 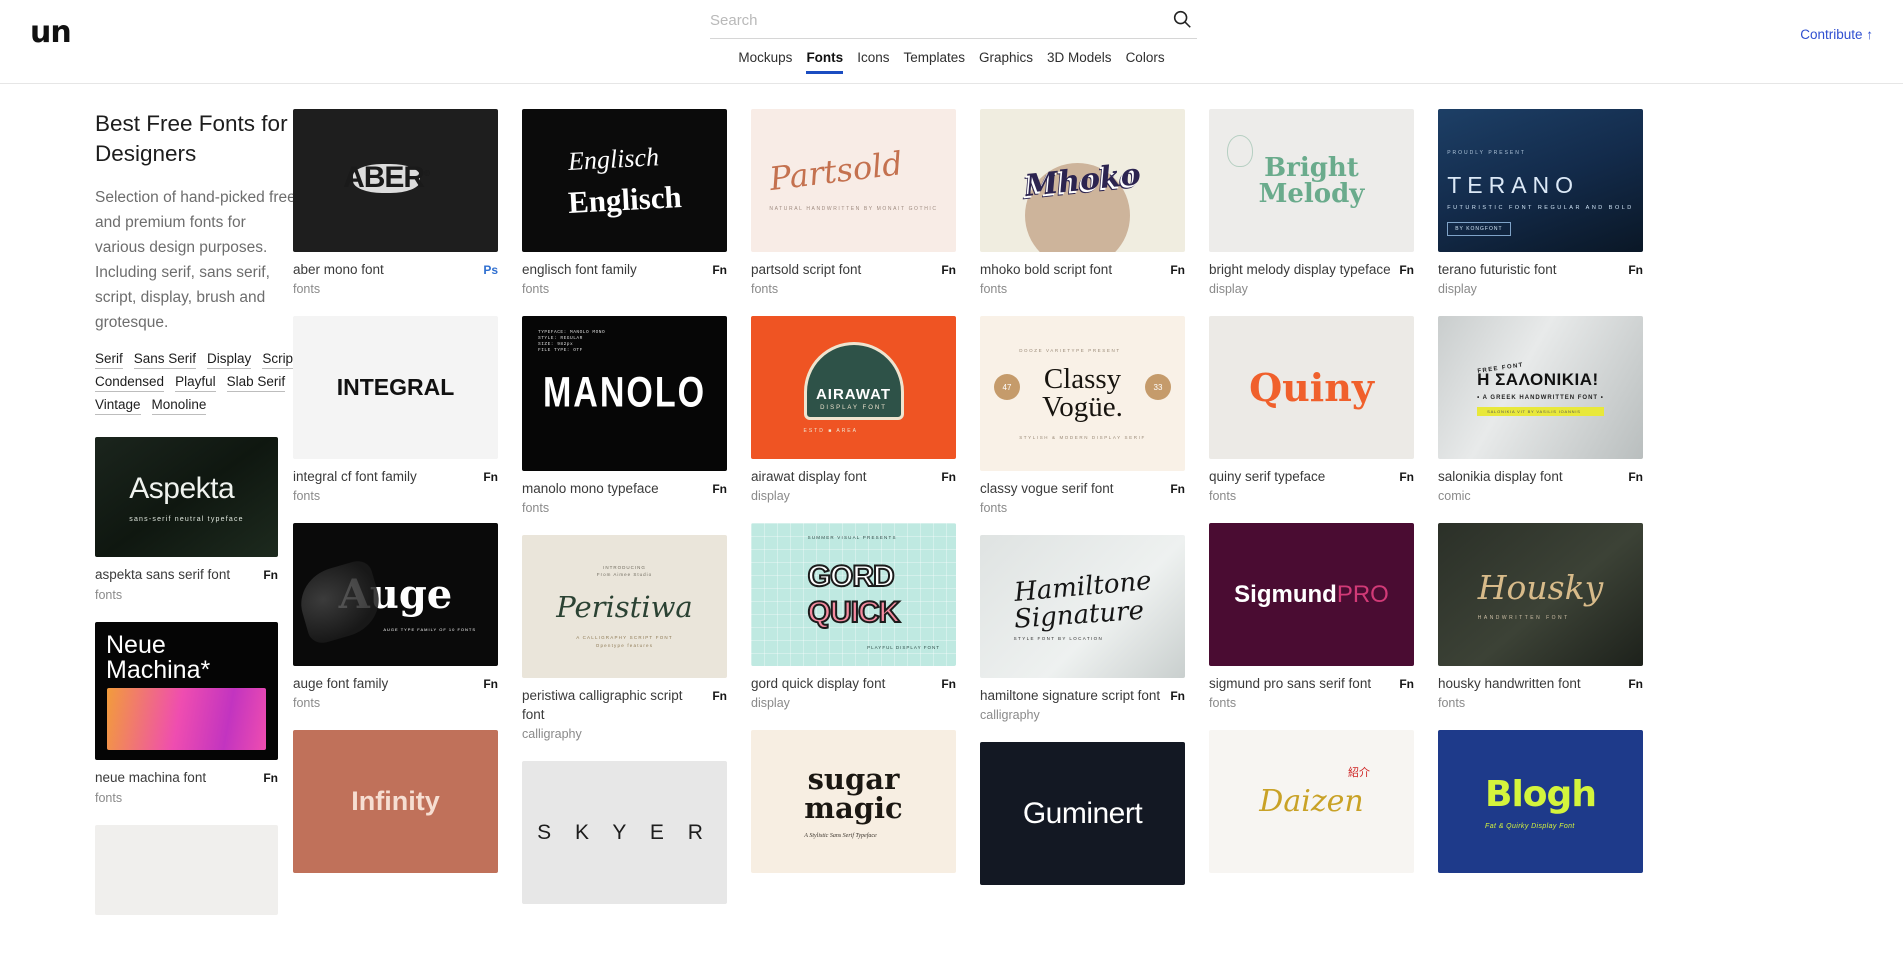 I want to click on tag-playful: Playful, so click(x=195, y=383).